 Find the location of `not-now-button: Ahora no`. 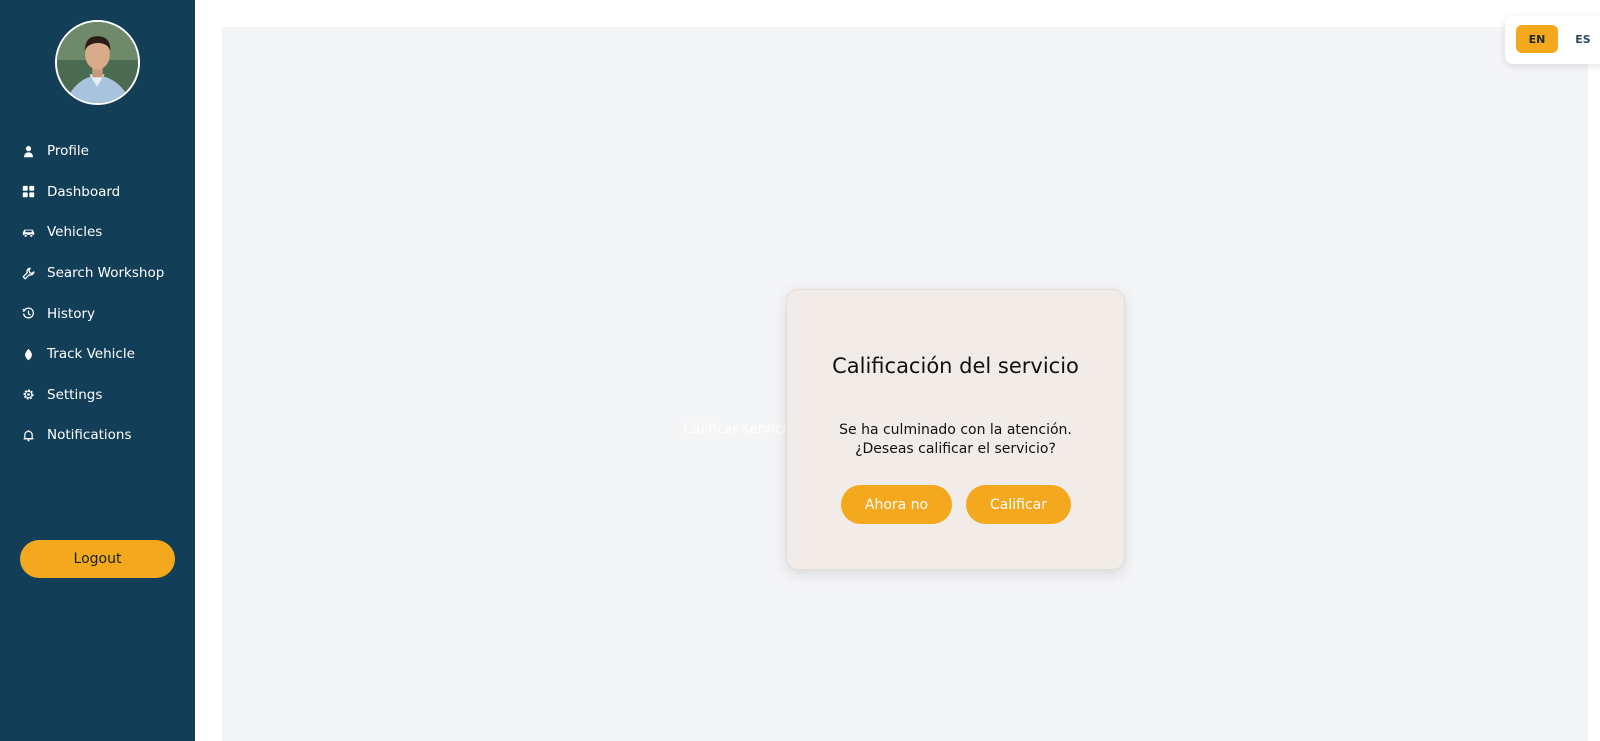

not-now-button: Ahora no is located at coordinates (896, 504).